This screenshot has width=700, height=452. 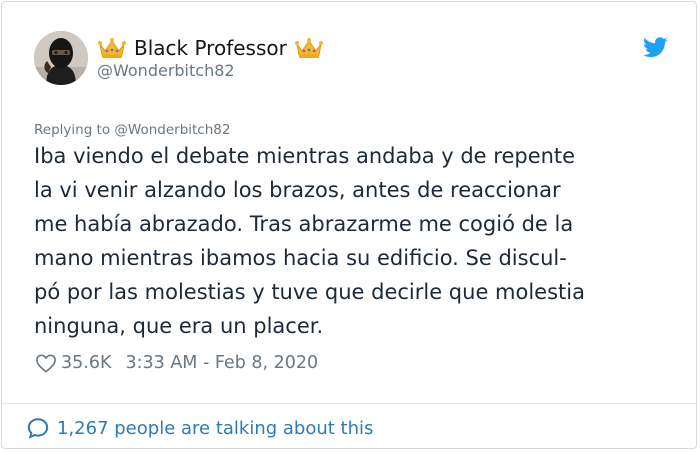 What do you see at coordinates (38, 428) in the screenshot?
I see `speech-bubble-icon` at bounding box center [38, 428].